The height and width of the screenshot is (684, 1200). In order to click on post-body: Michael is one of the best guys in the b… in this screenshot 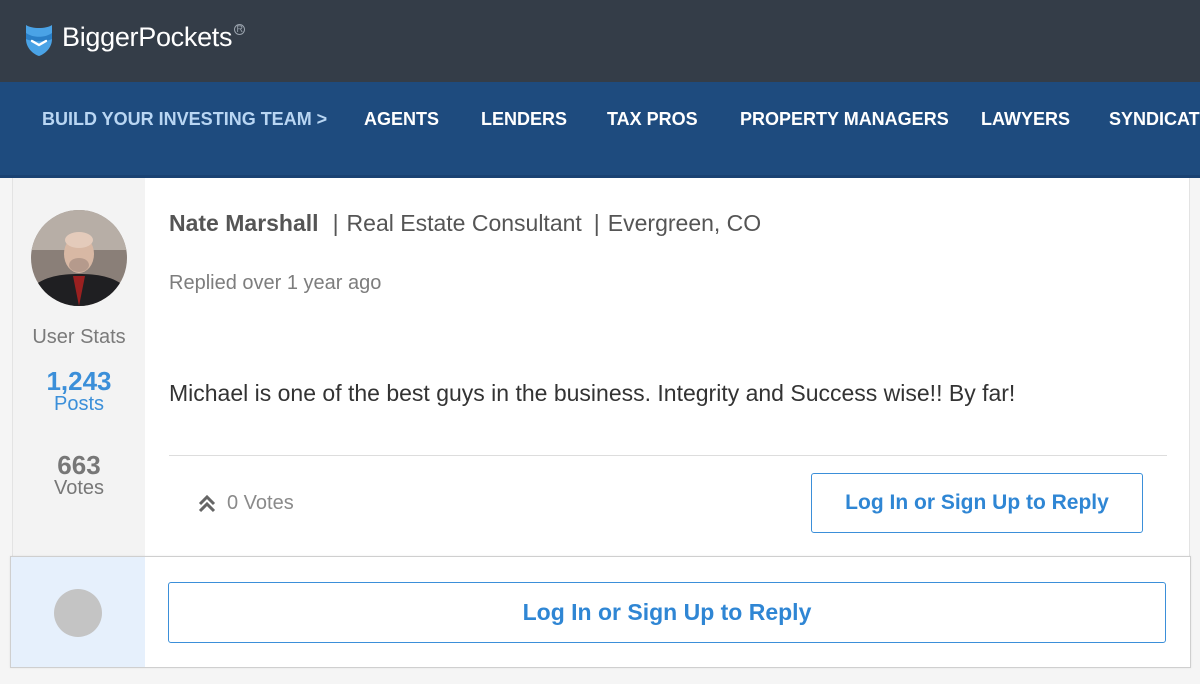, I will do `click(592, 393)`.